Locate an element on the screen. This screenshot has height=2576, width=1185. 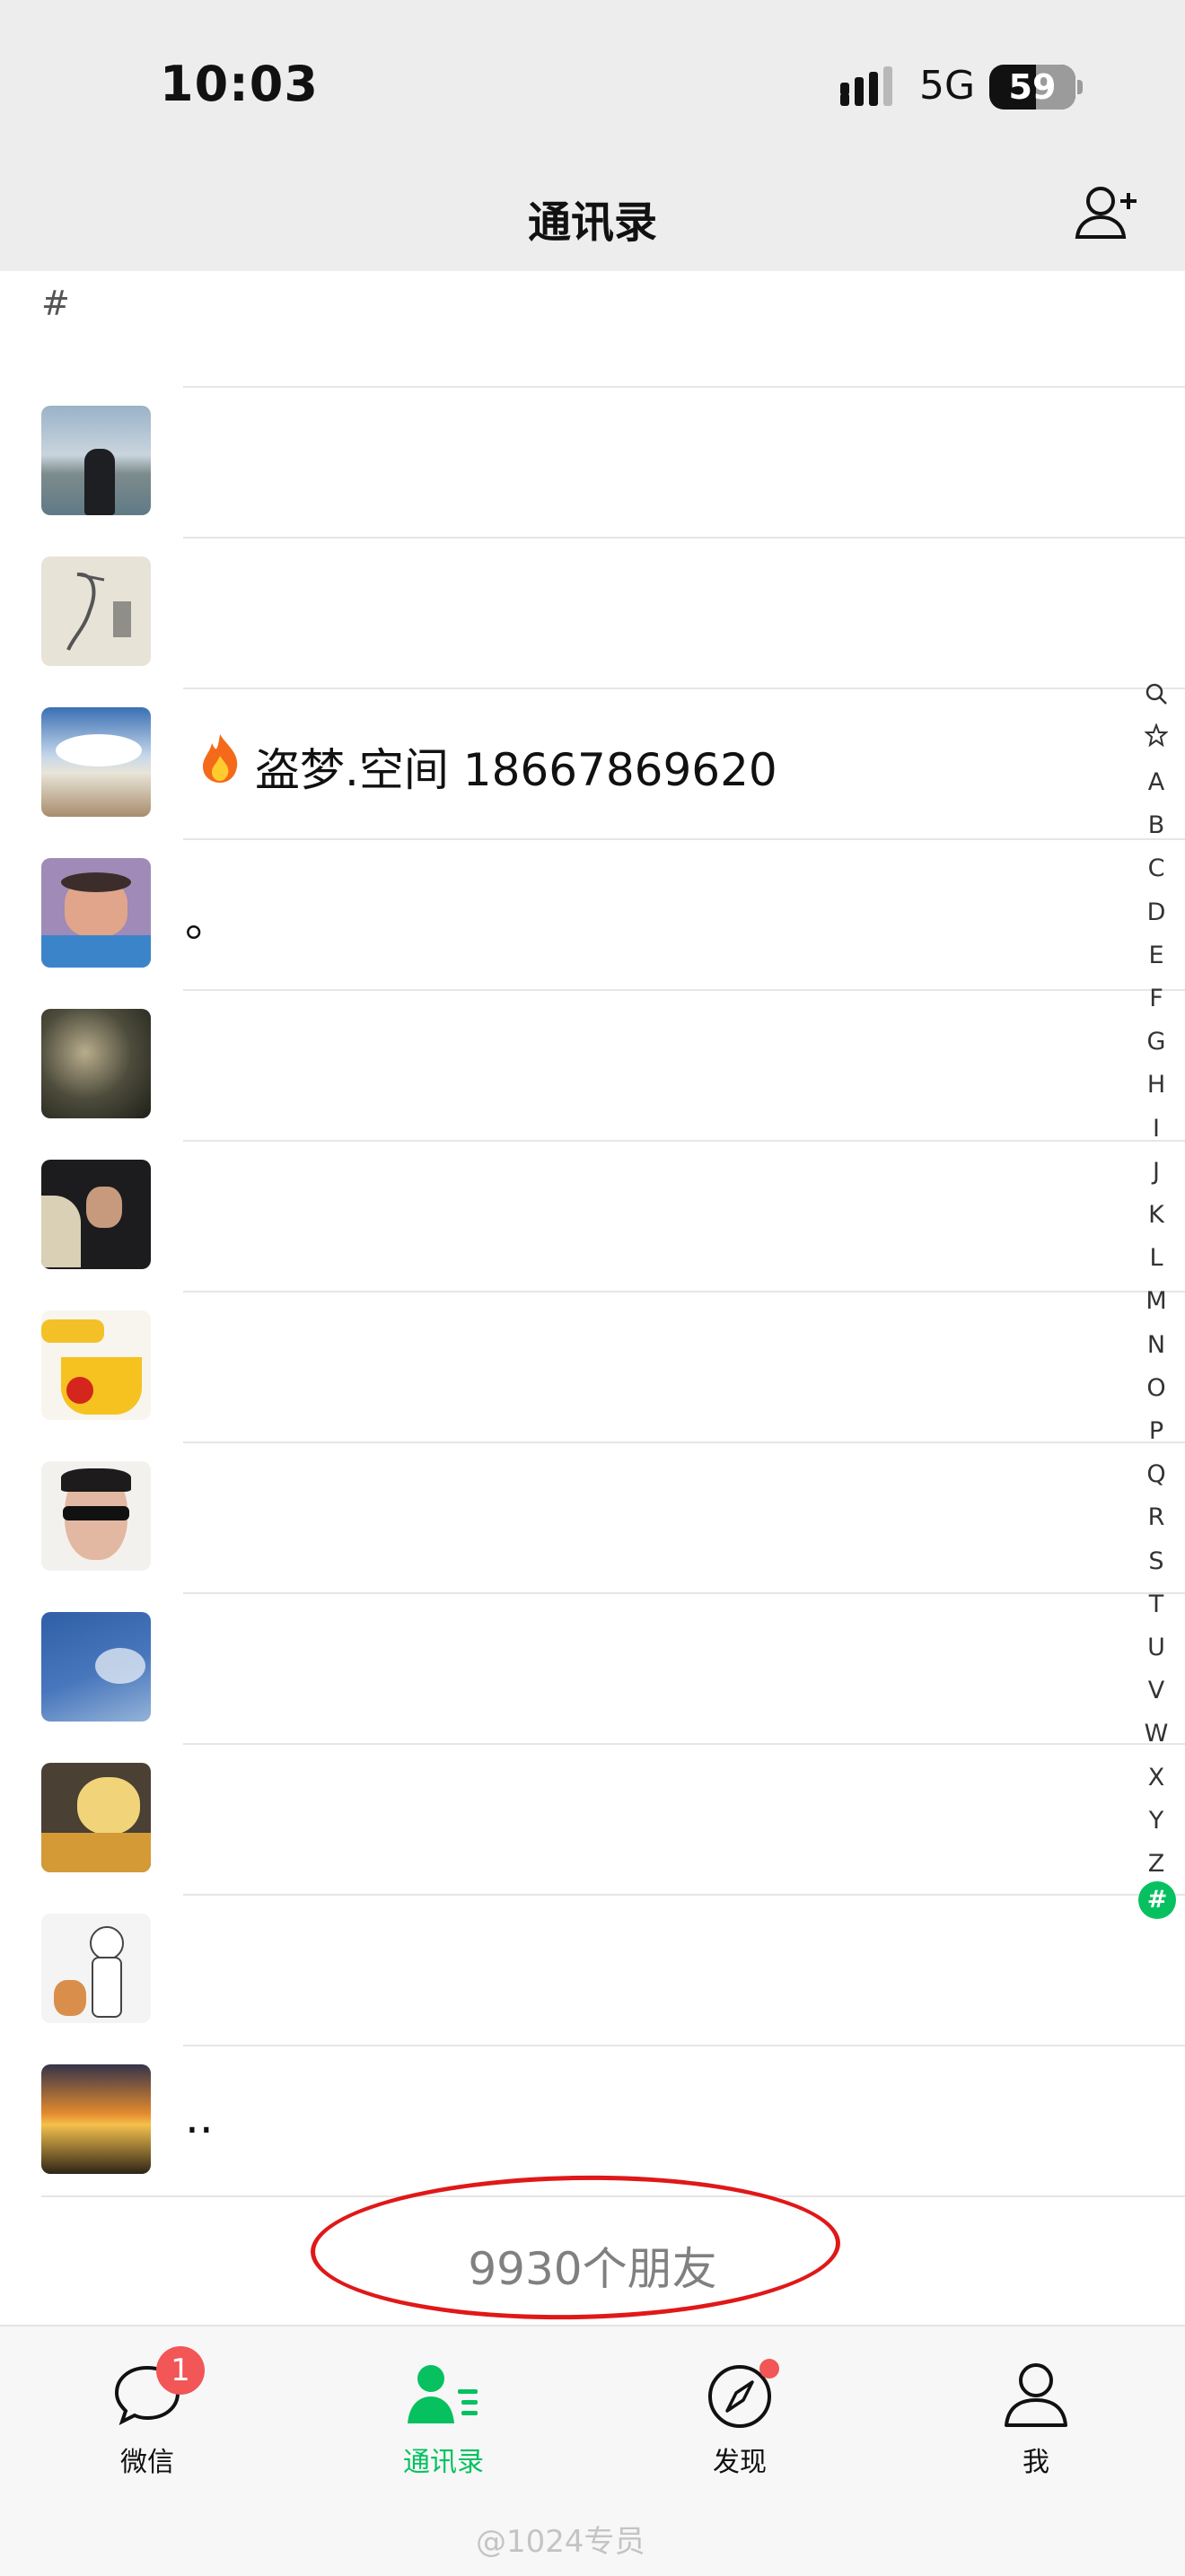
index-letter: Z is located at coordinates (1156, 1864).